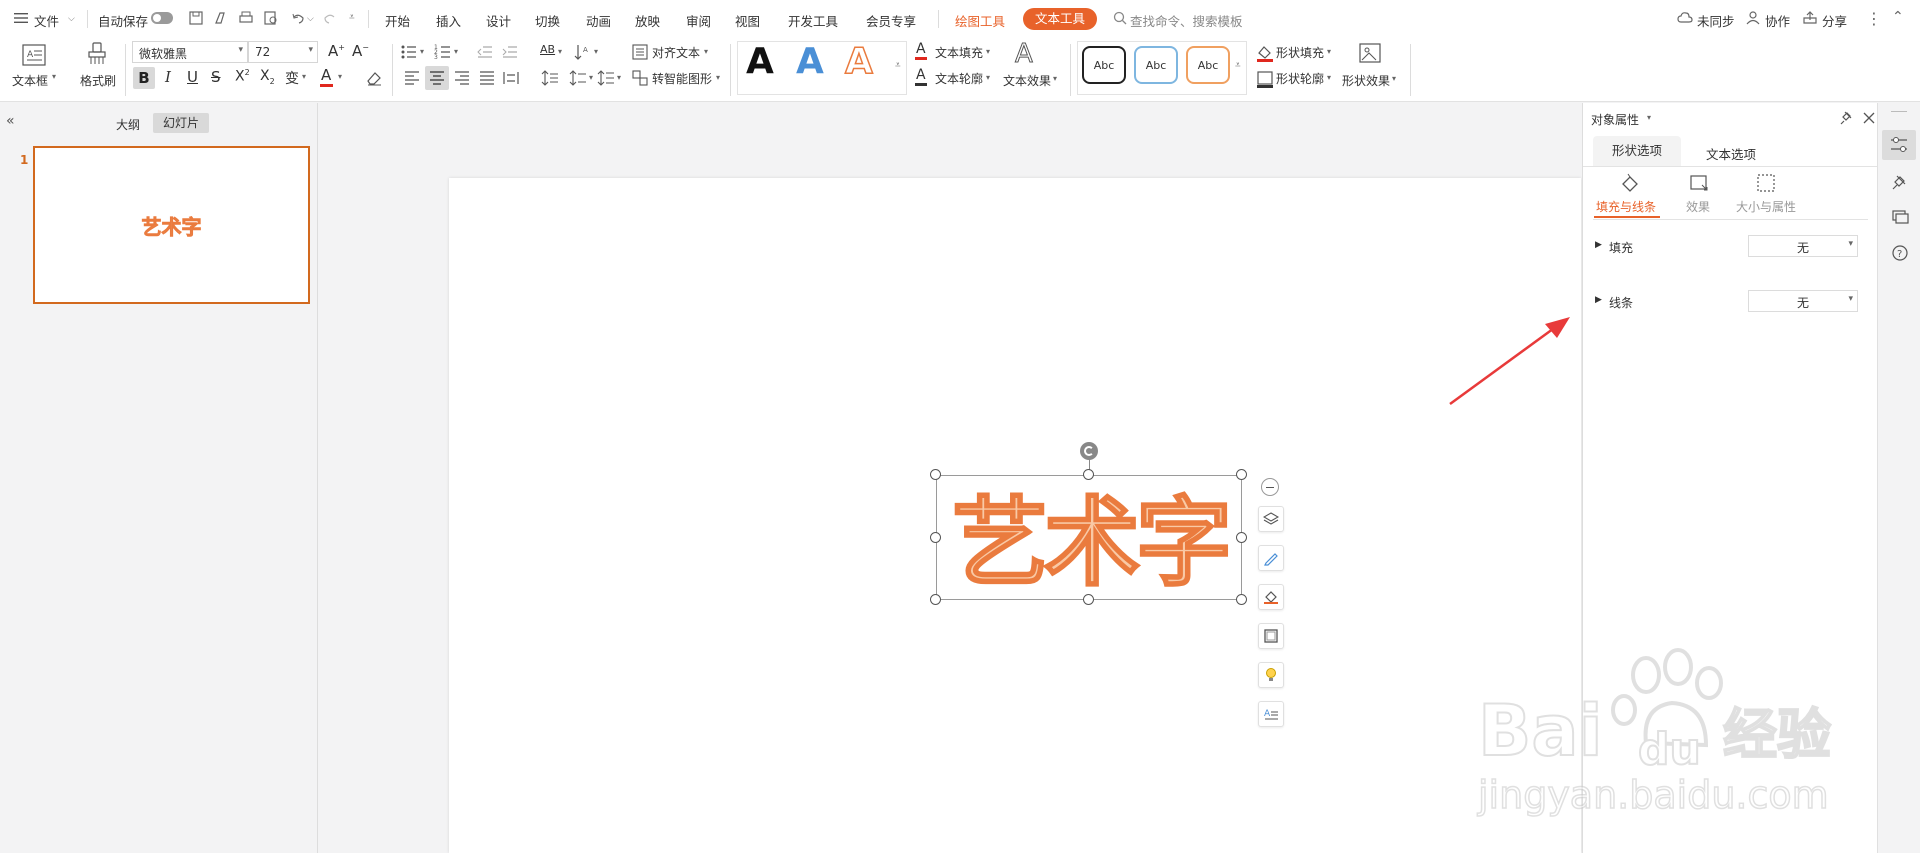 The width and height of the screenshot is (1920, 853). What do you see at coordinates (1803, 246) in the screenshot?
I see `fill-select: 无 ▾` at bounding box center [1803, 246].